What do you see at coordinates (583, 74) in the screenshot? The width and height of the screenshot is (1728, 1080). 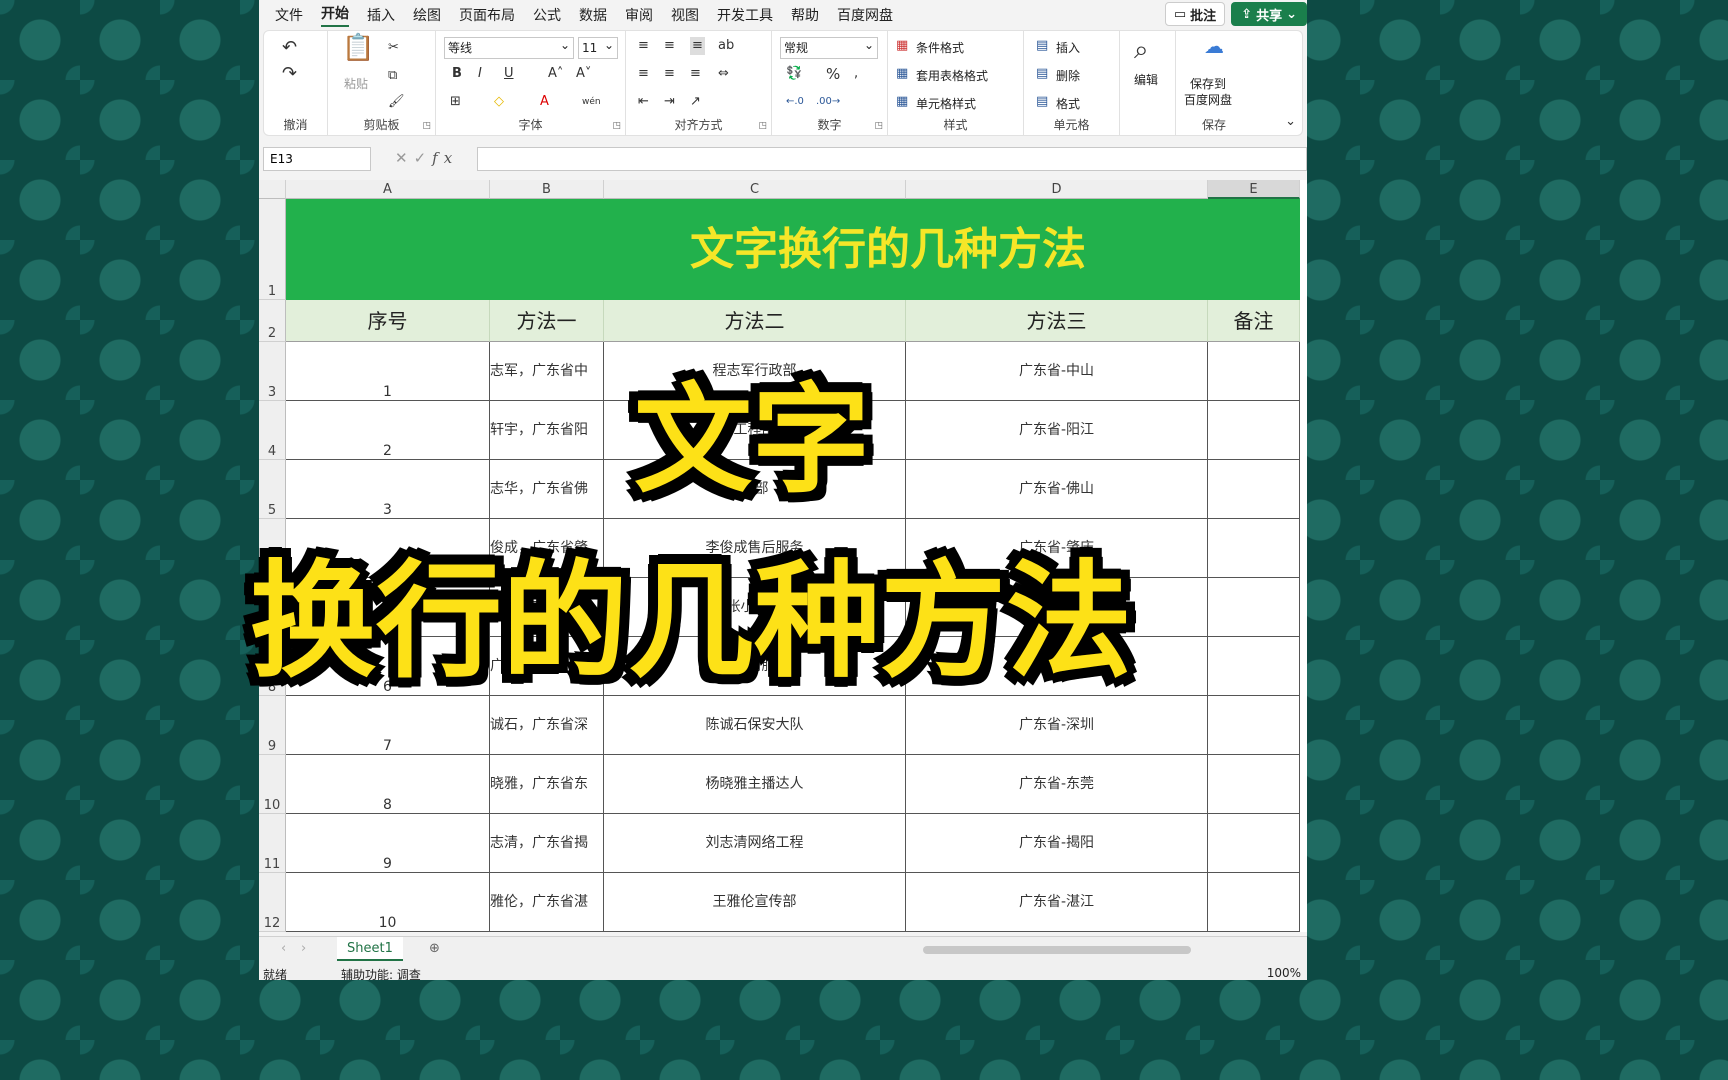 I see `decrease-font-icon: A˅` at bounding box center [583, 74].